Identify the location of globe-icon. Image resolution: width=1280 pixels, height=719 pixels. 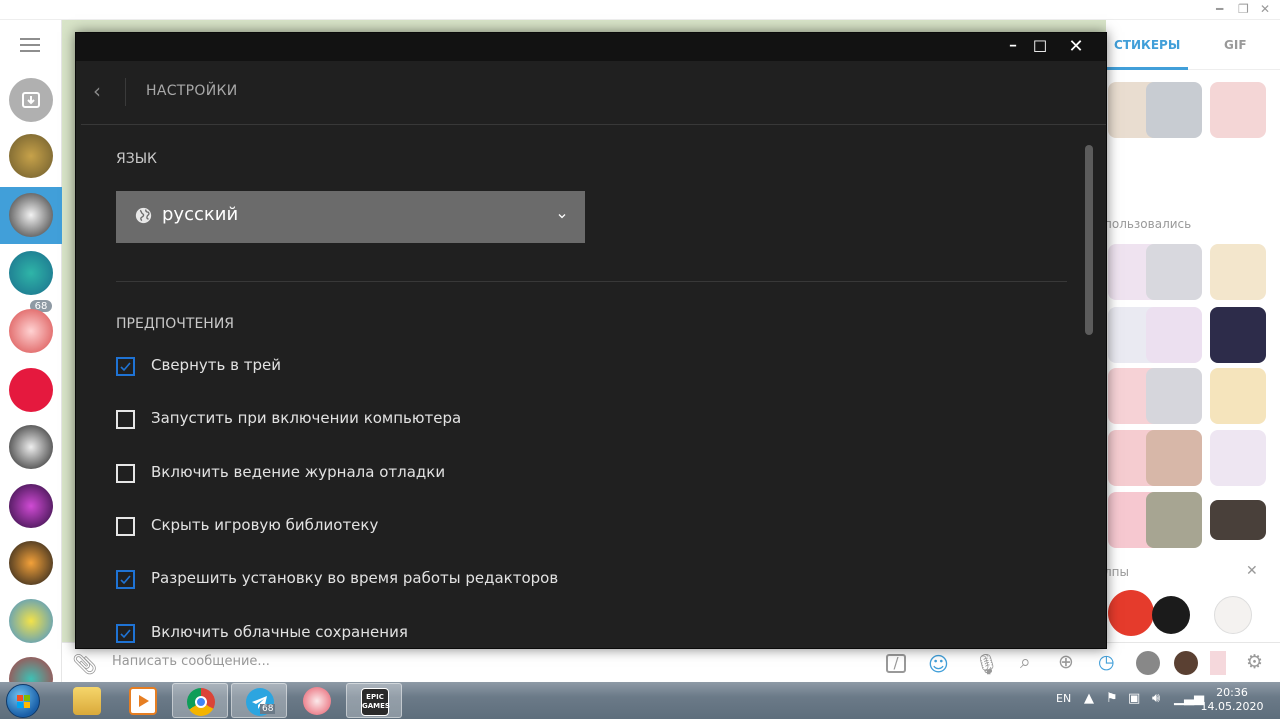
(143, 215).